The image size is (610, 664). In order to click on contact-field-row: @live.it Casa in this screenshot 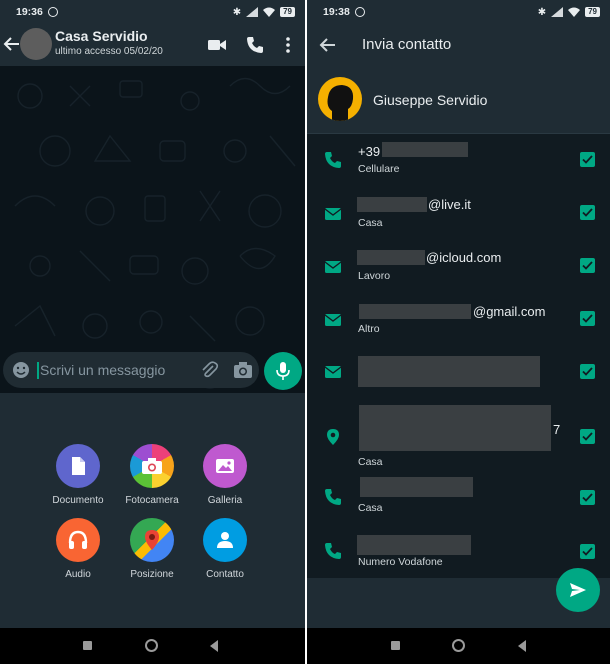, I will do `click(458, 214)`.